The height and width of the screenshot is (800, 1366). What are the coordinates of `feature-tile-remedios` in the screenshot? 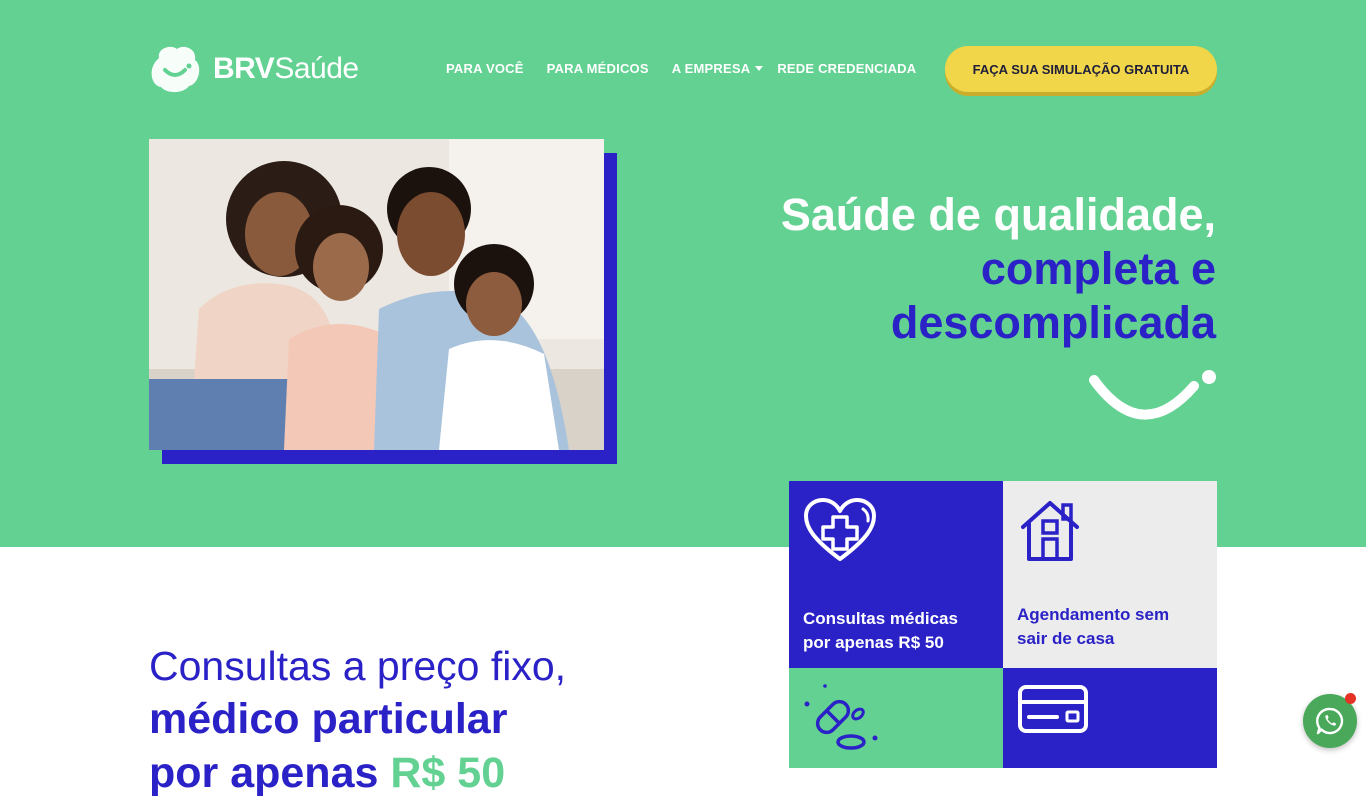 It's located at (896, 718).